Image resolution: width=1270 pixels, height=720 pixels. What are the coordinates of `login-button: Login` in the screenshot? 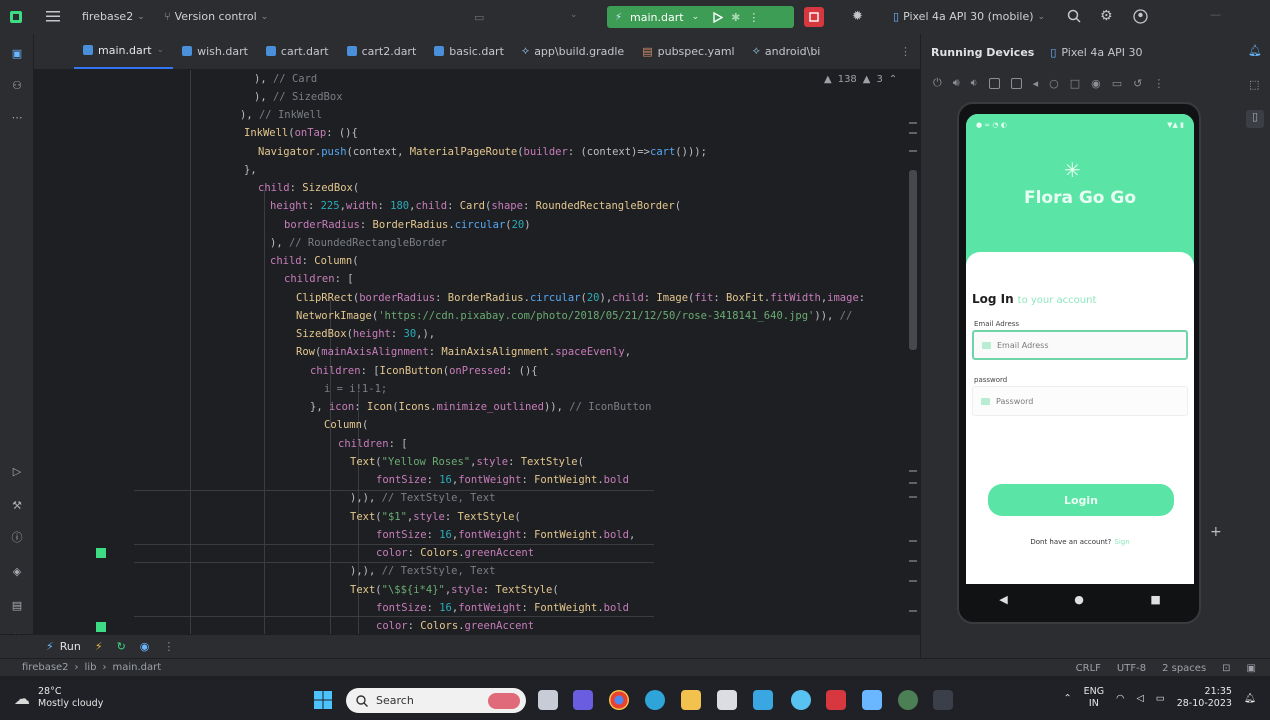 It's located at (1081, 500).